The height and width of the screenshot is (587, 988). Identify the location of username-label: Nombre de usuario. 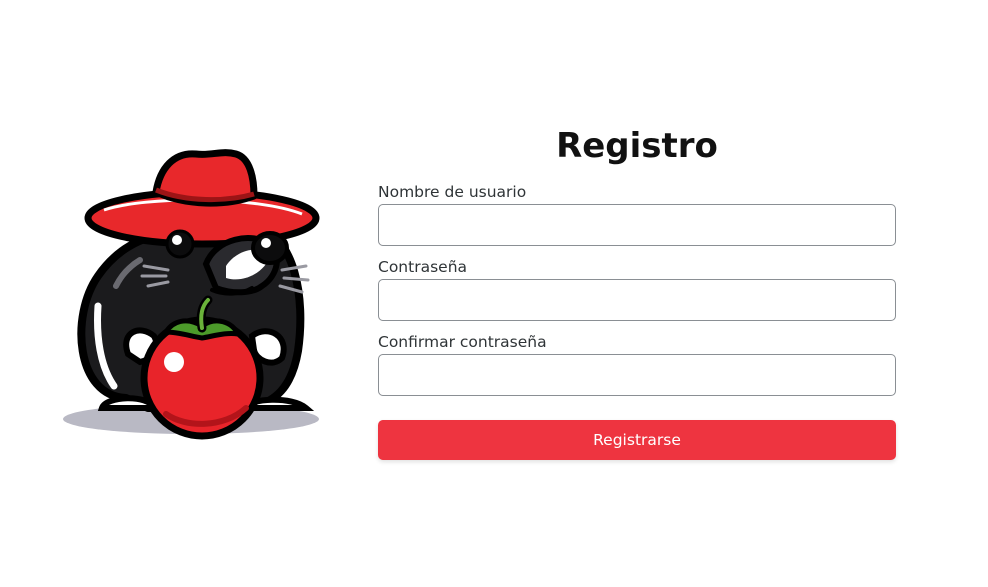
(452, 192).